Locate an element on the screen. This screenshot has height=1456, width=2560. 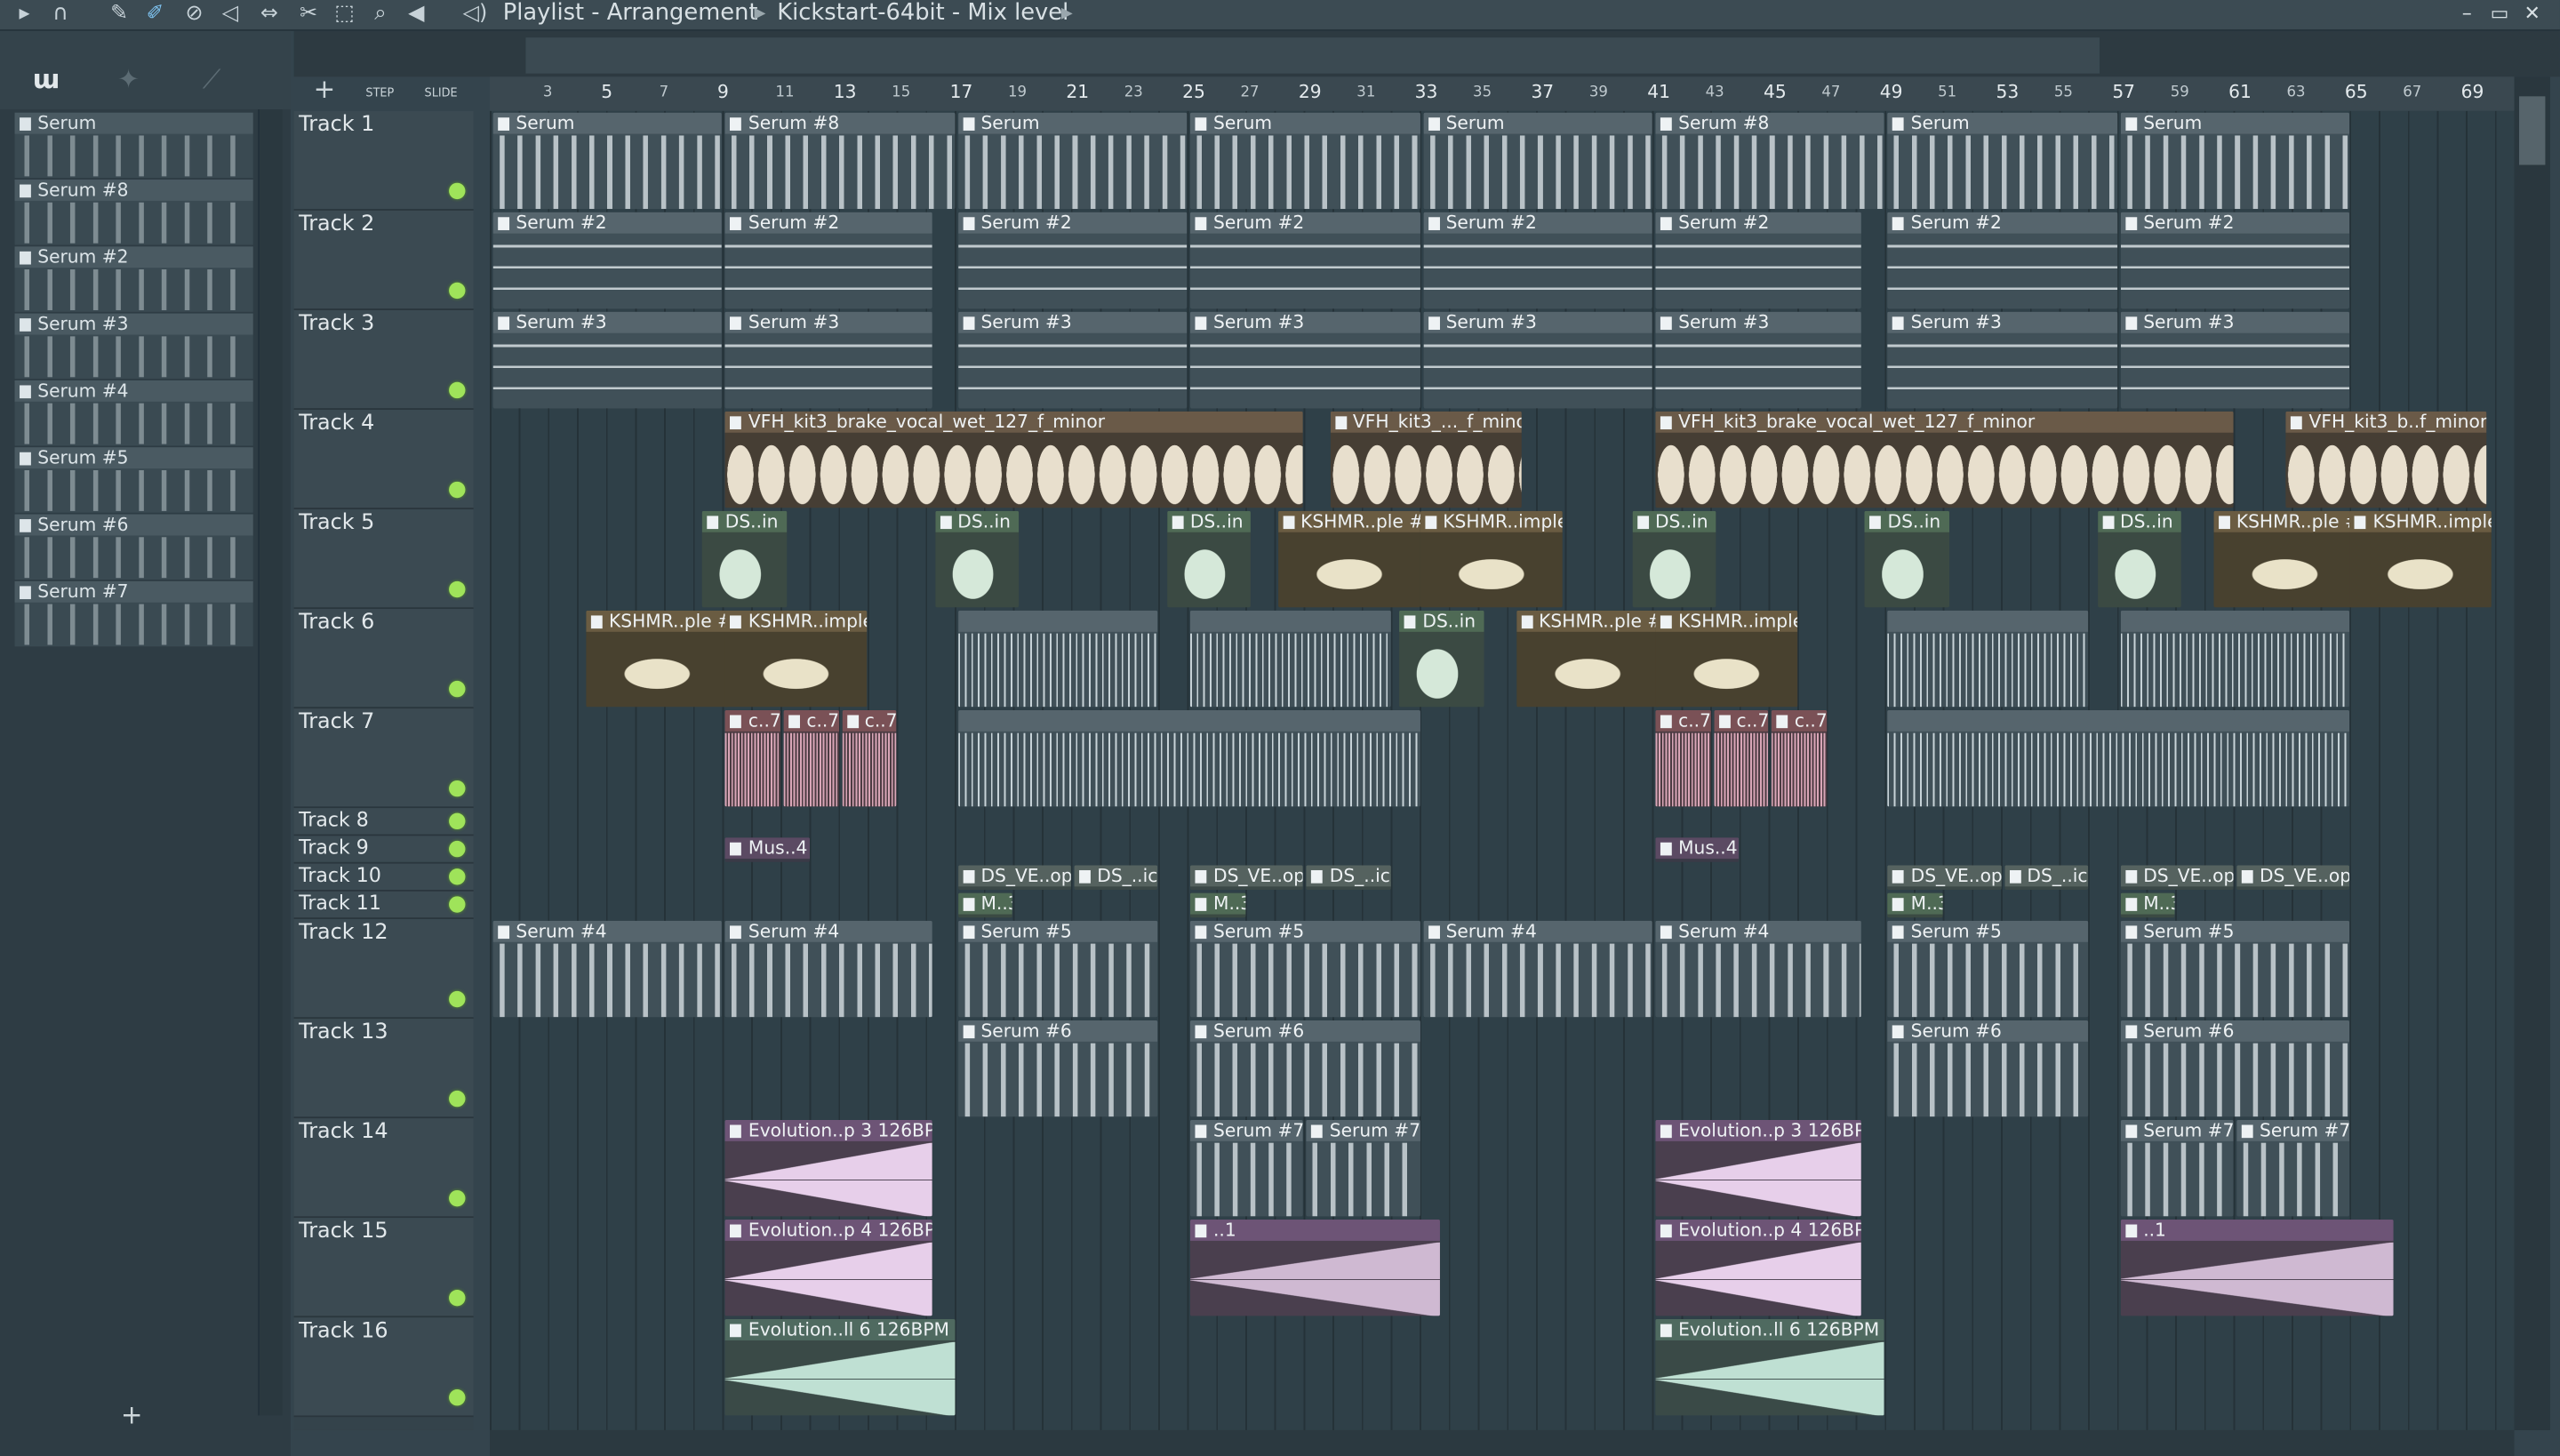
track-header: Track 2 is located at coordinates (383, 260).